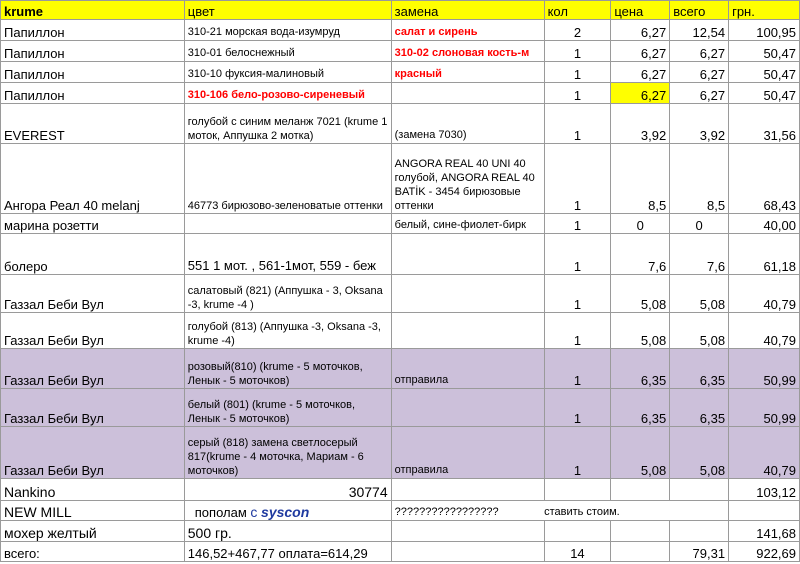 The width and height of the screenshot is (800, 564). I want to click on cell-qty: 14, so click(577, 551).